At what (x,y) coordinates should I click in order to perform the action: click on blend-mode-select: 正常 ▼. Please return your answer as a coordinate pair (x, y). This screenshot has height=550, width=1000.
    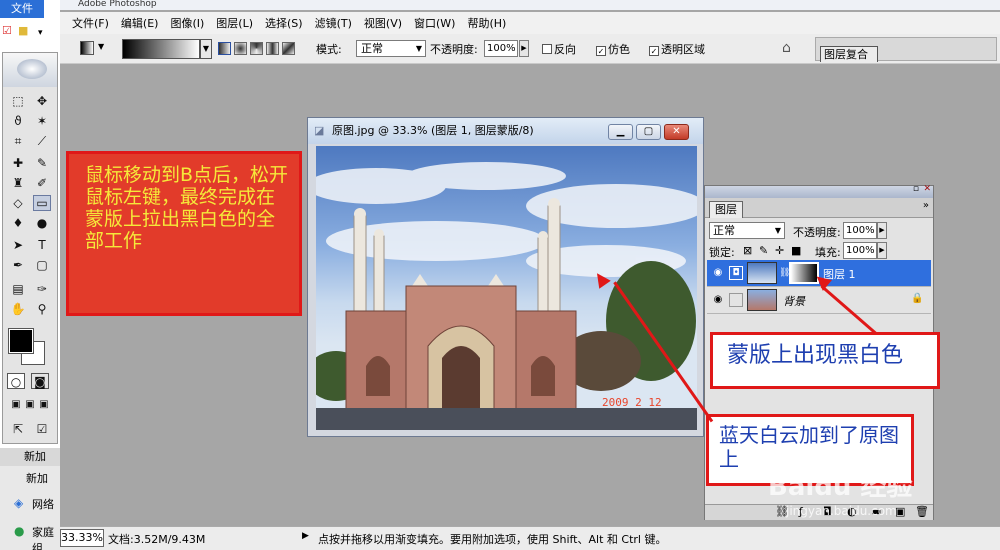
    Looking at the image, I should click on (747, 230).